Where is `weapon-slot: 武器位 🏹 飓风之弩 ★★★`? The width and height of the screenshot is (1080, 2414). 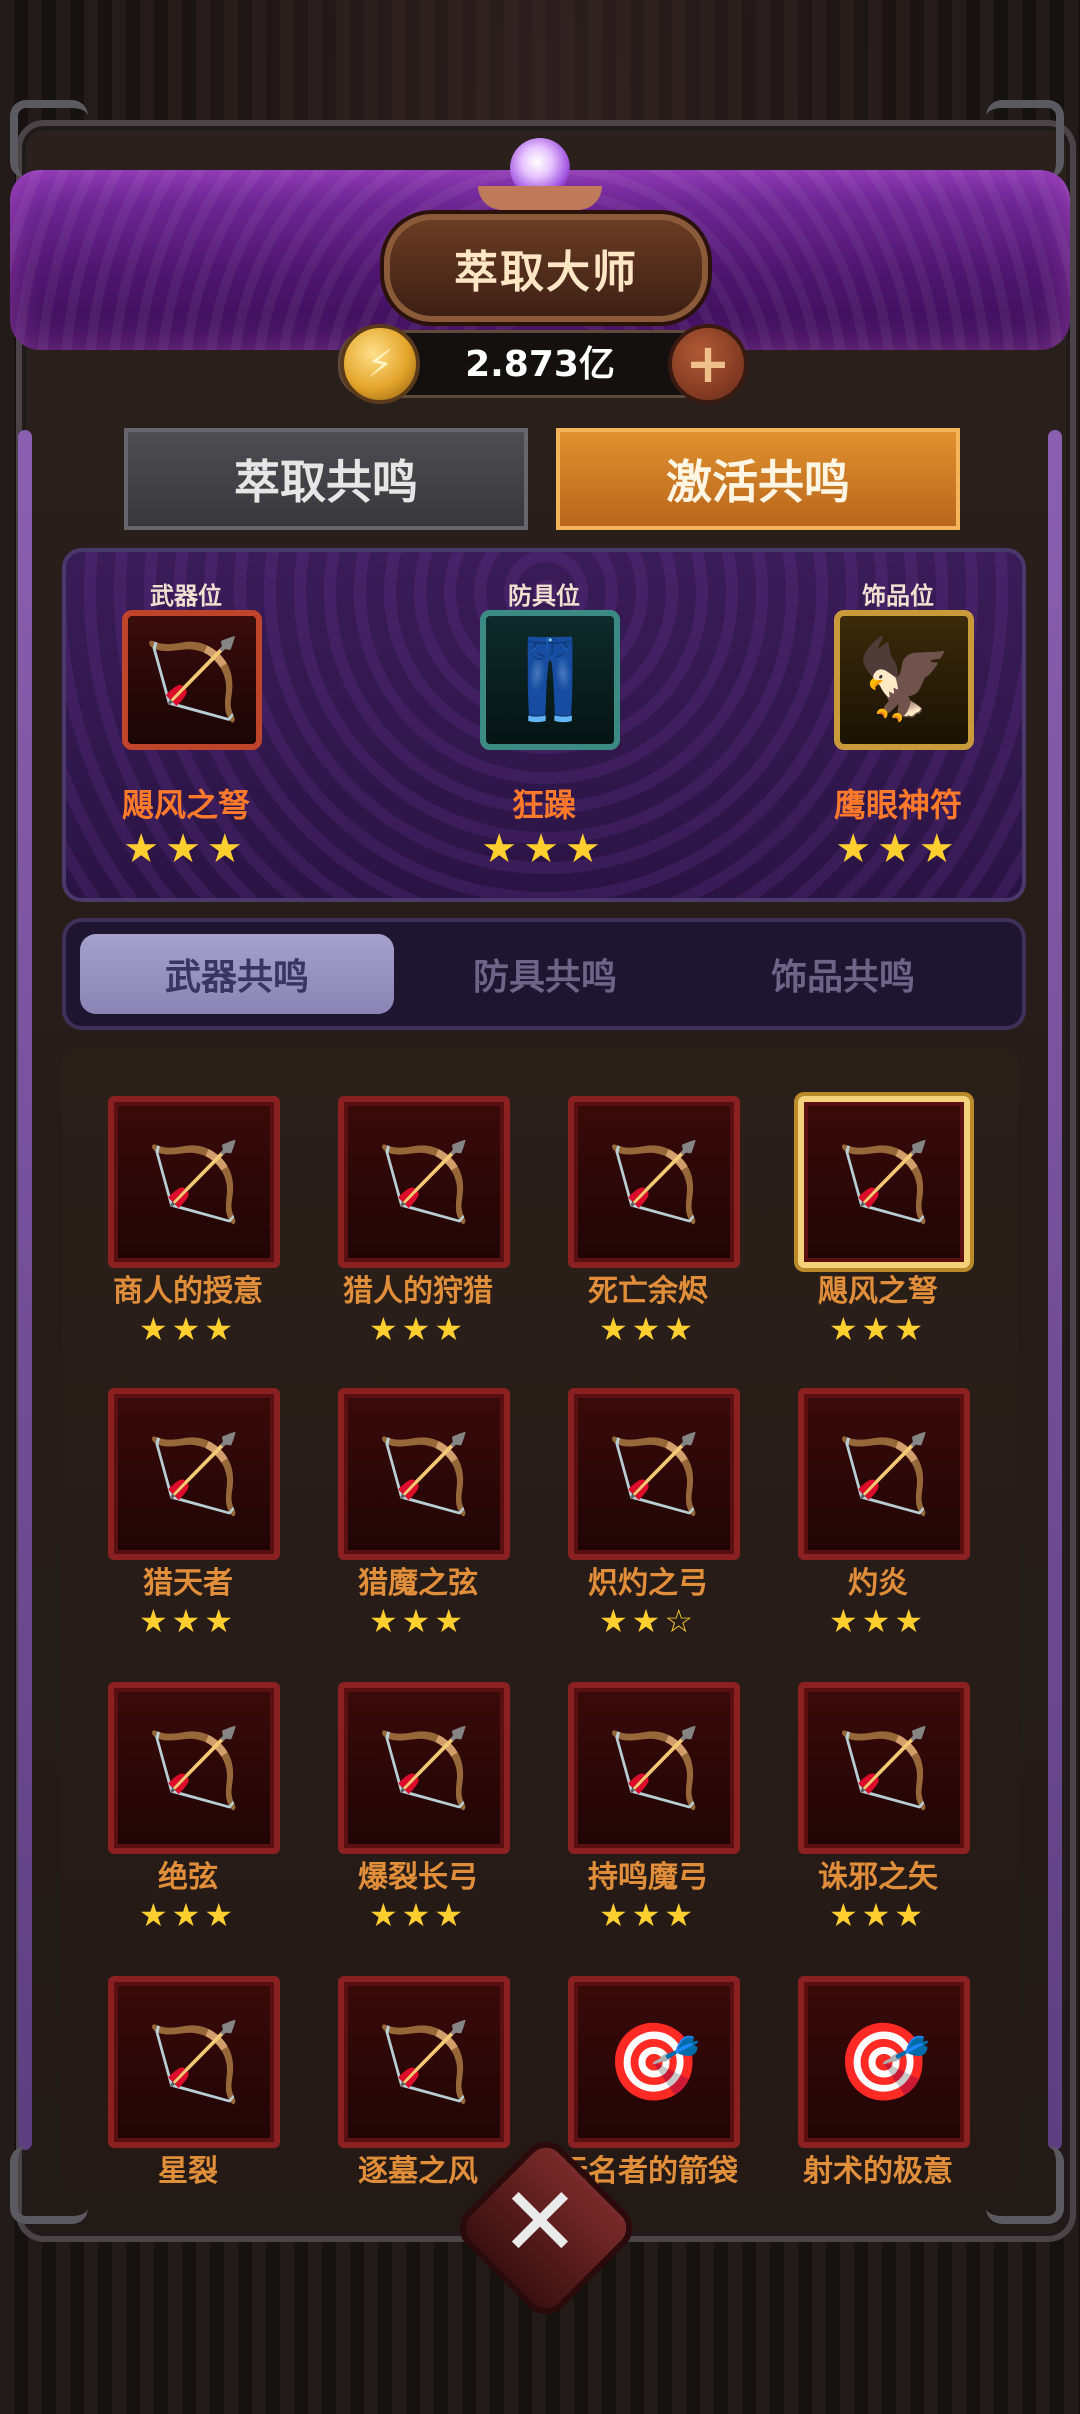
weapon-slot: 武器位 🏹 飓风之弩 ★★★ is located at coordinates (186, 722).